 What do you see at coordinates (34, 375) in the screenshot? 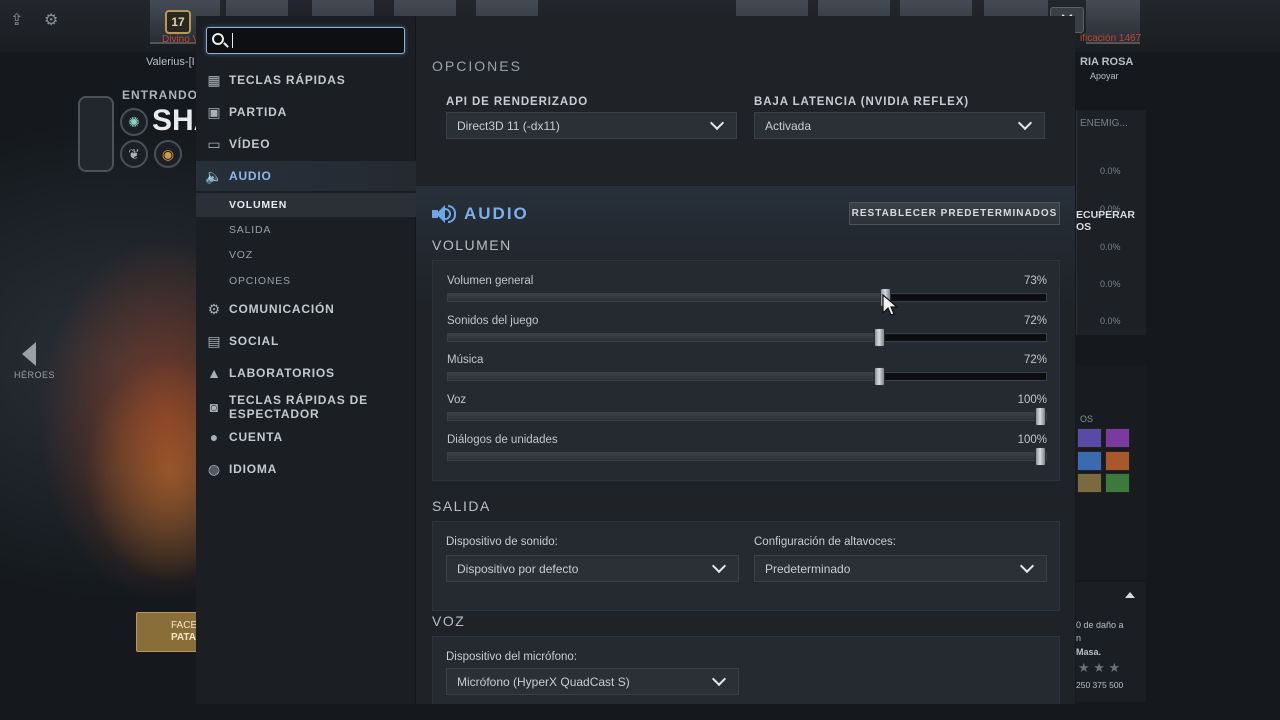
I see `heroes-label: HÉROES` at bounding box center [34, 375].